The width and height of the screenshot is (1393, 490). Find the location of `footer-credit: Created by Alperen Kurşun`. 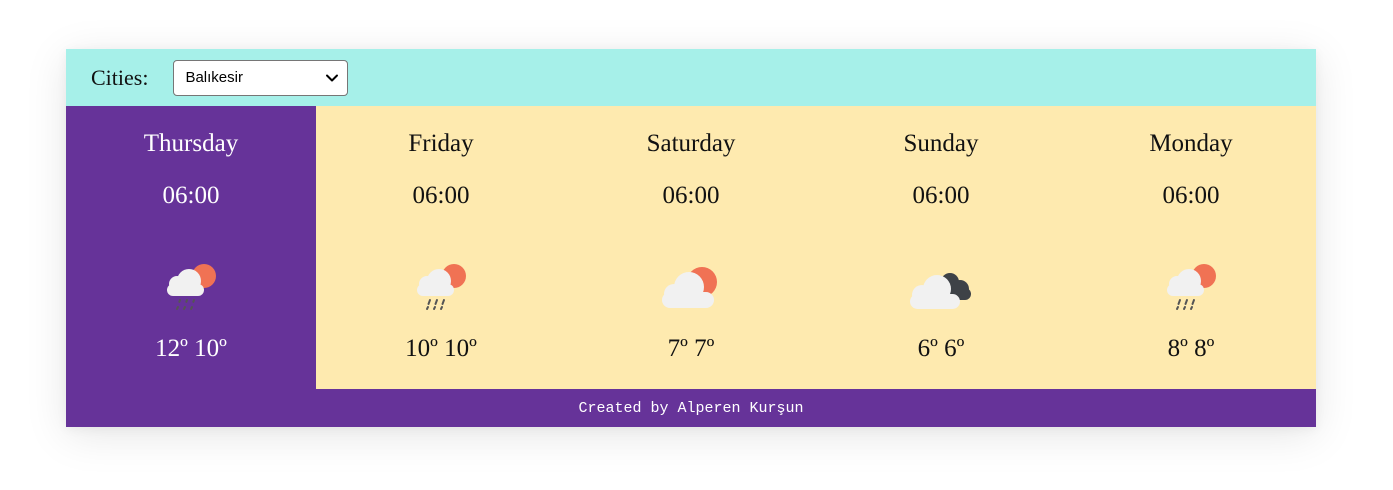

footer-credit: Created by Alperen Kurşun is located at coordinates (691, 408).